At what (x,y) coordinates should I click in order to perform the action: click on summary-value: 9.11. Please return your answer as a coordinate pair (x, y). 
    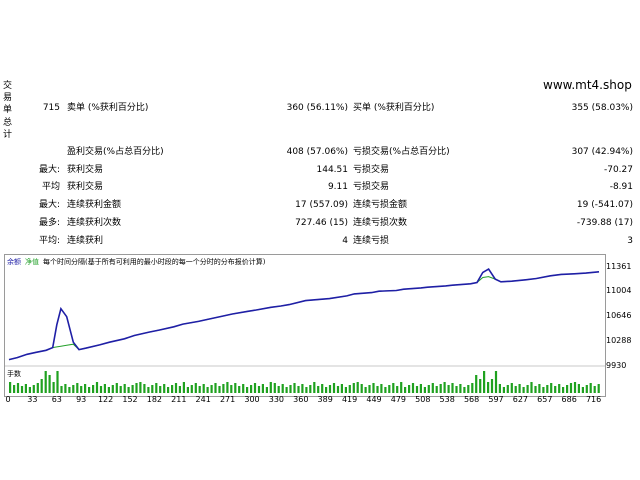
    Looking at the image, I should click on (337, 187).